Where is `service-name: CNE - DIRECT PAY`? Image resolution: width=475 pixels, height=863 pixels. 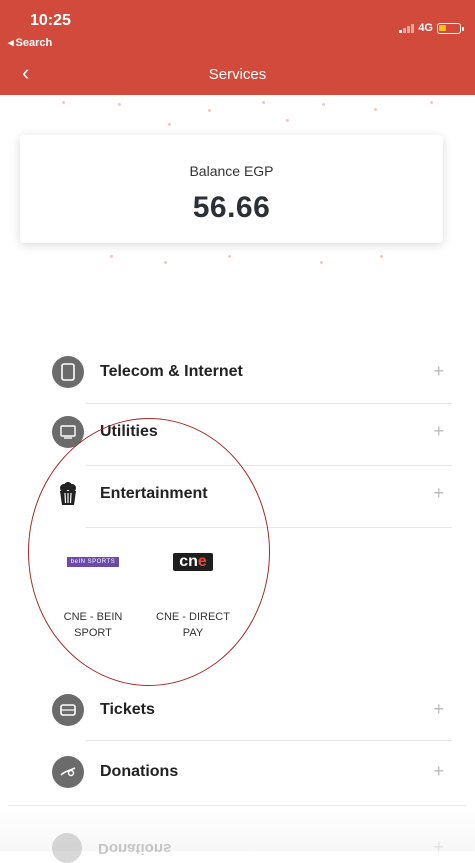 service-name: CNE - DIRECT PAY is located at coordinates (193, 625).